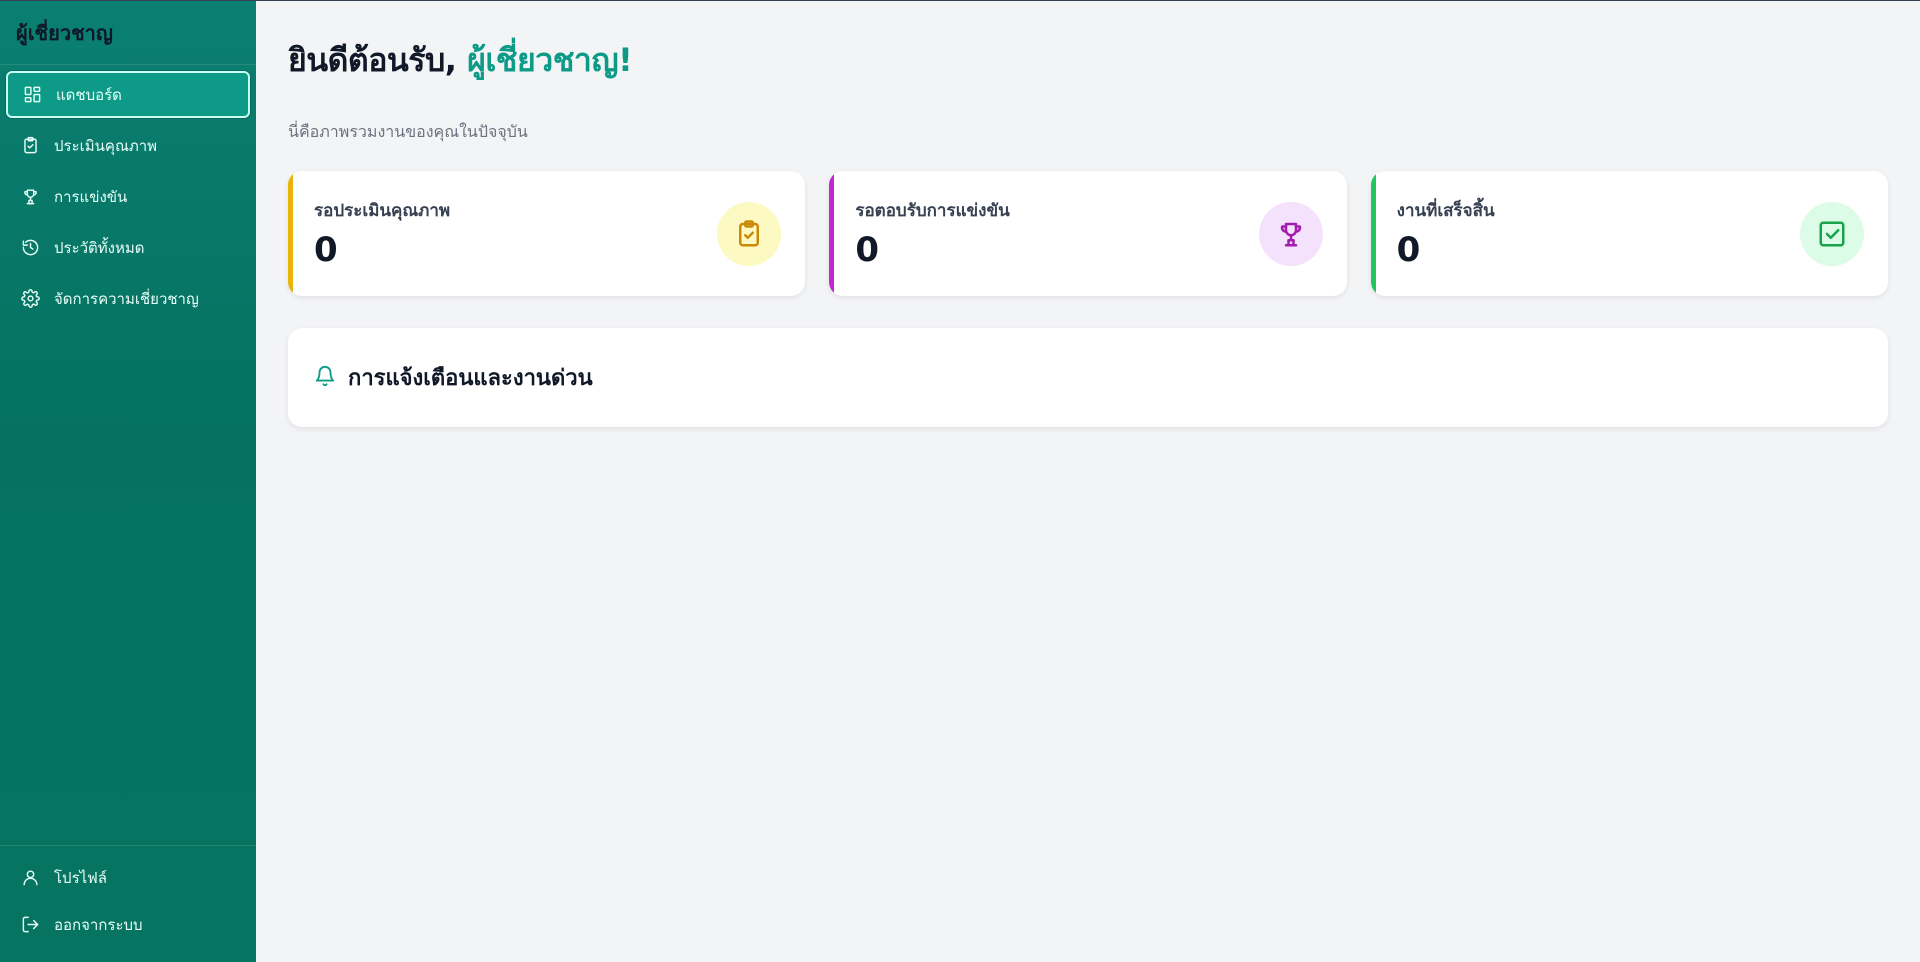  I want to click on history-icon, so click(30, 248).